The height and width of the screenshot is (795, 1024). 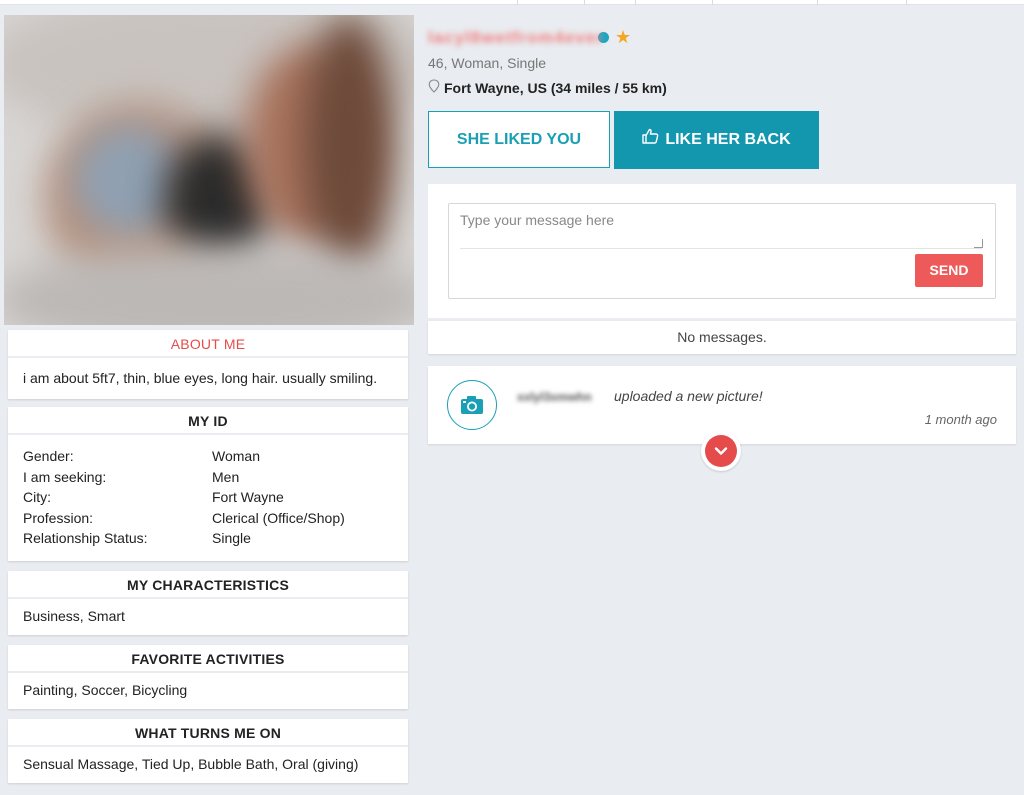 What do you see at coordinates (623, 37) in the screenshot?
I see `star-icon: ★` at bounding box center [623, 37].